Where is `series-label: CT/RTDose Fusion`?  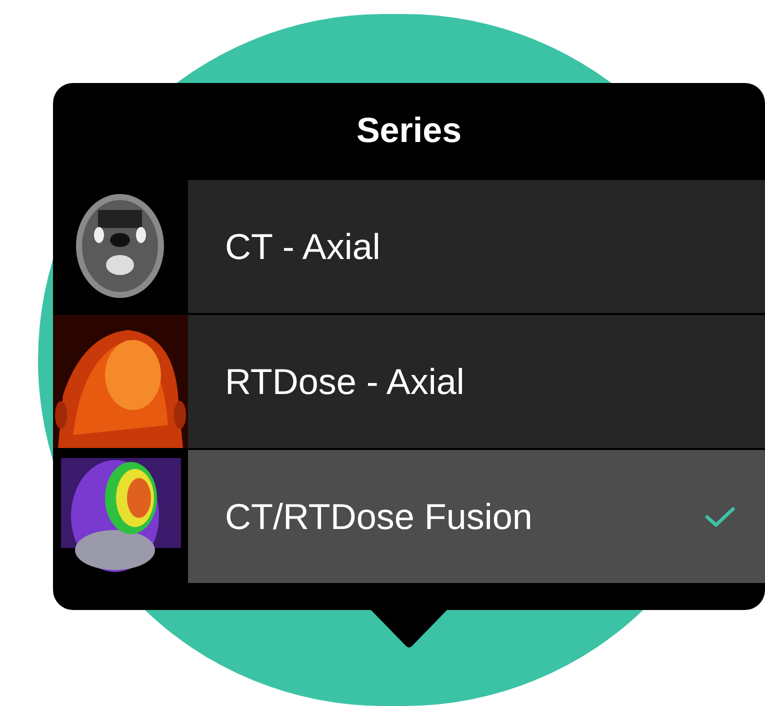 series-label: CT/RTDose Fusion is located at coordinates (379, 516).